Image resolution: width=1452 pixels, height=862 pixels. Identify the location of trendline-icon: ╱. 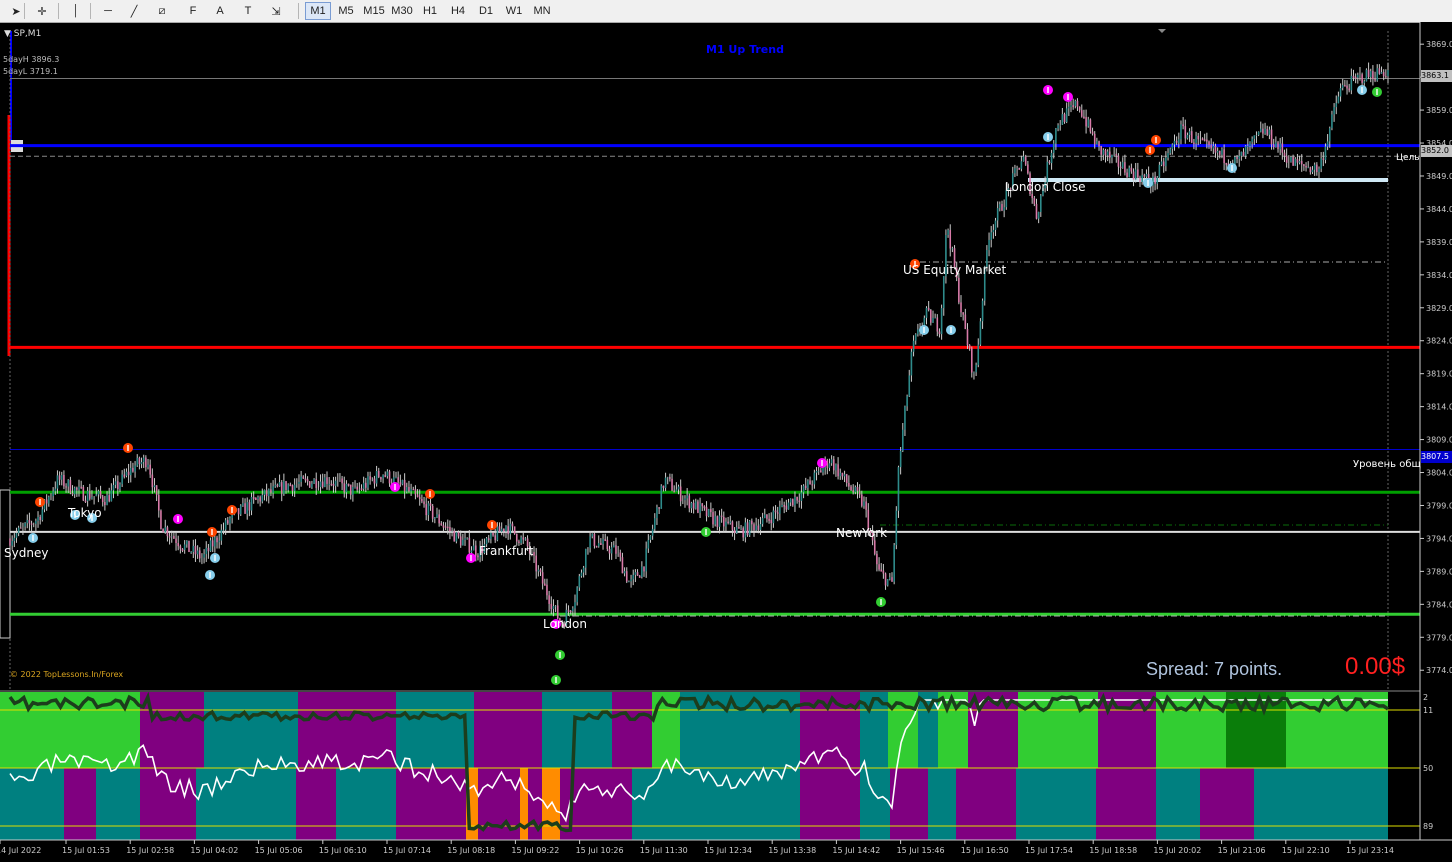
(134, 11).